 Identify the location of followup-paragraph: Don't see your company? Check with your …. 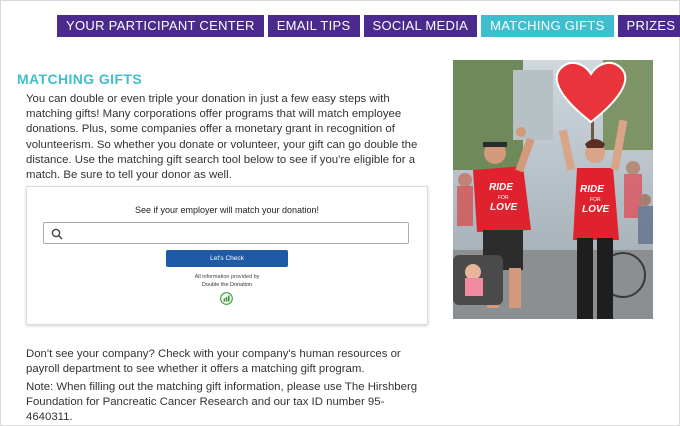
(213, 362).